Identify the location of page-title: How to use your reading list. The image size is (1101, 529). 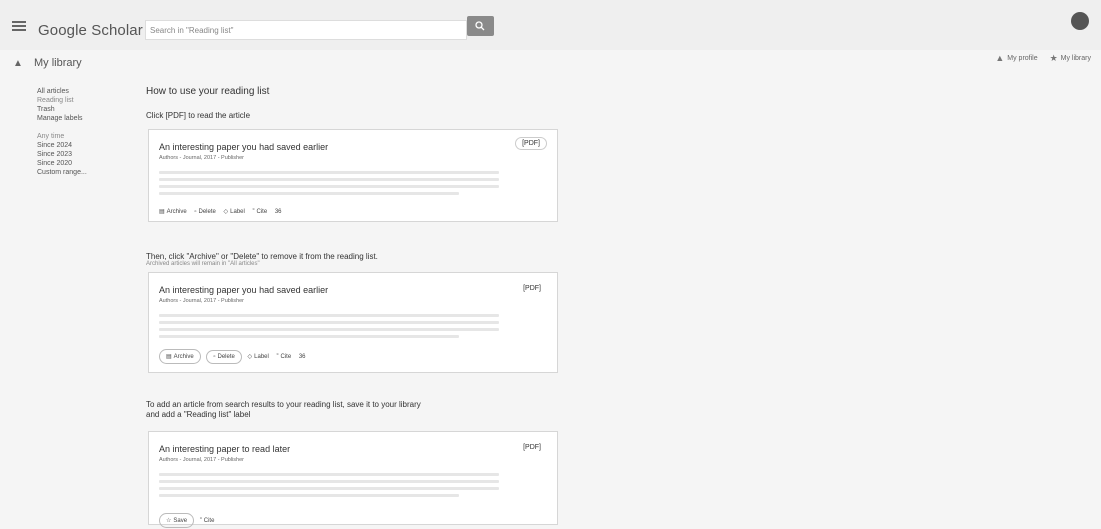
(208, 91).